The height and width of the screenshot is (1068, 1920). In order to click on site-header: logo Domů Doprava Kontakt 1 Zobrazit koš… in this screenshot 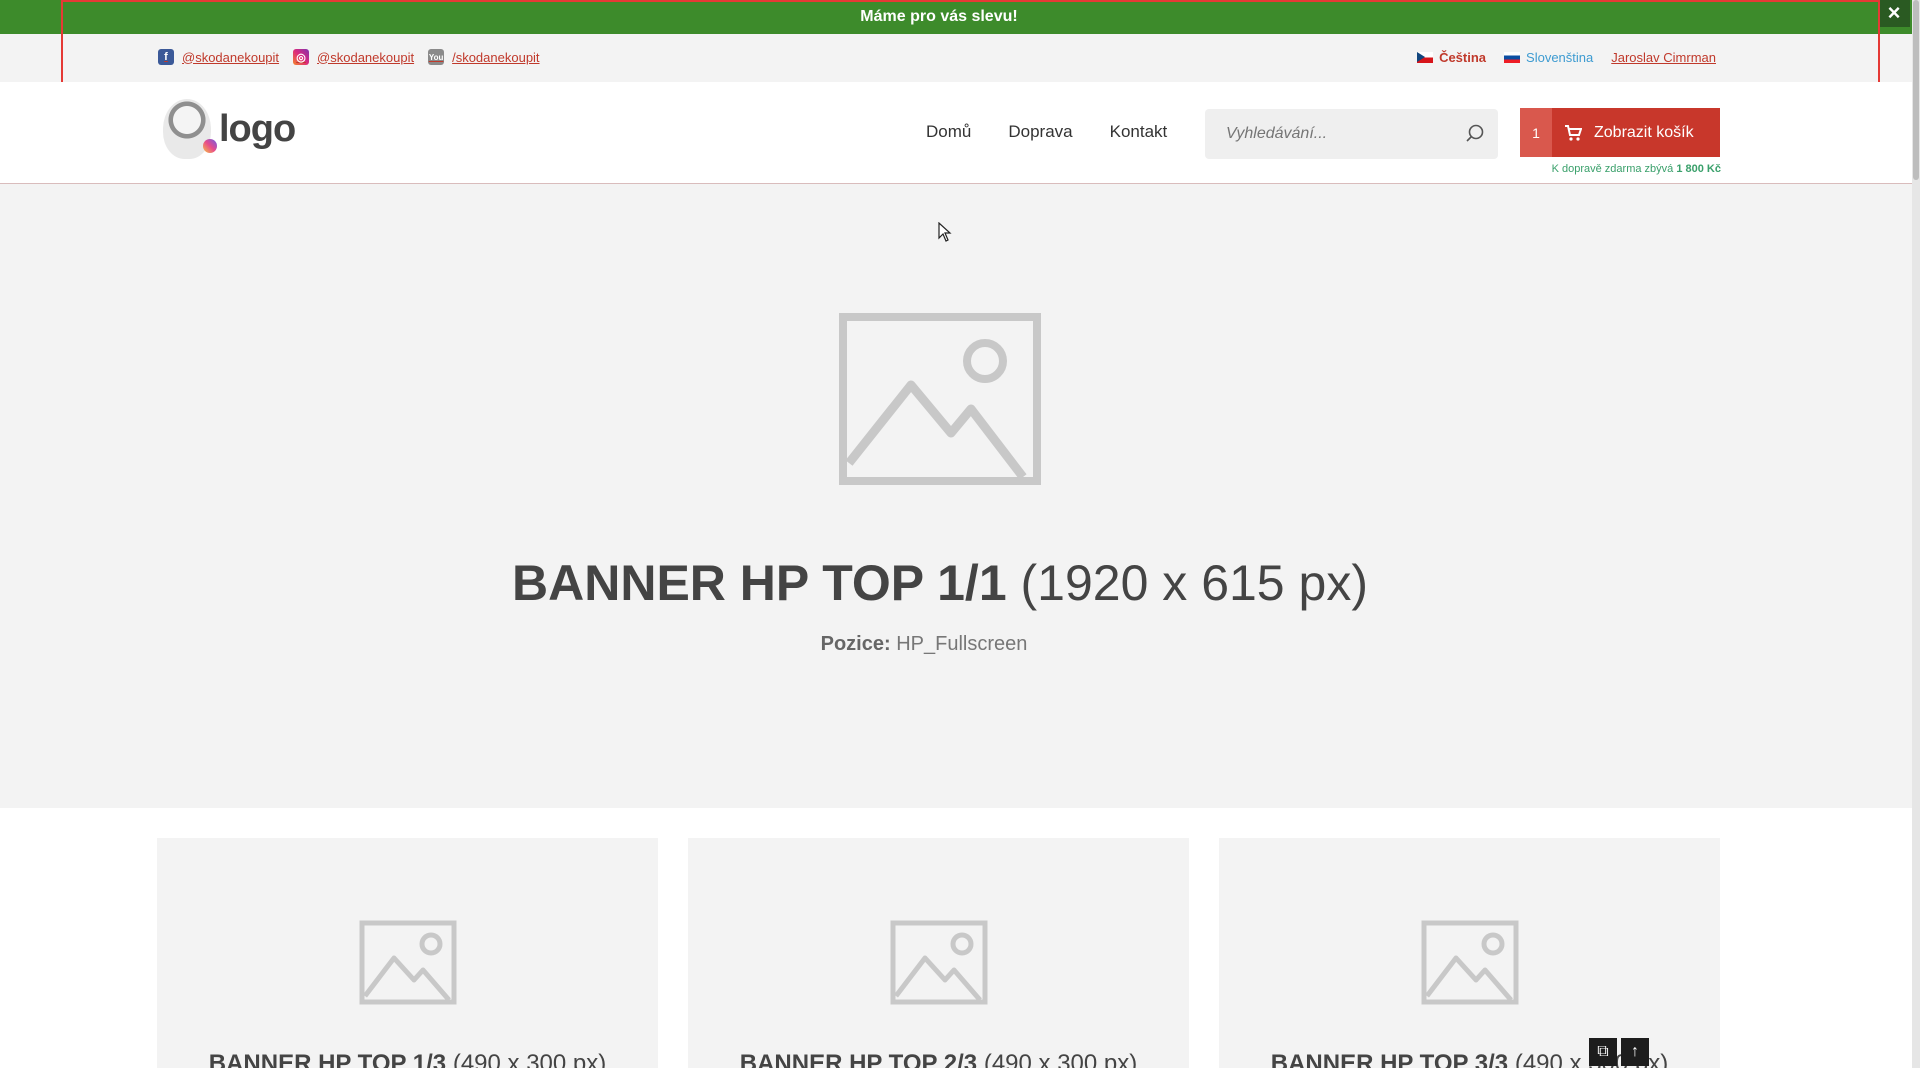, I will do `click(956, 133)`.